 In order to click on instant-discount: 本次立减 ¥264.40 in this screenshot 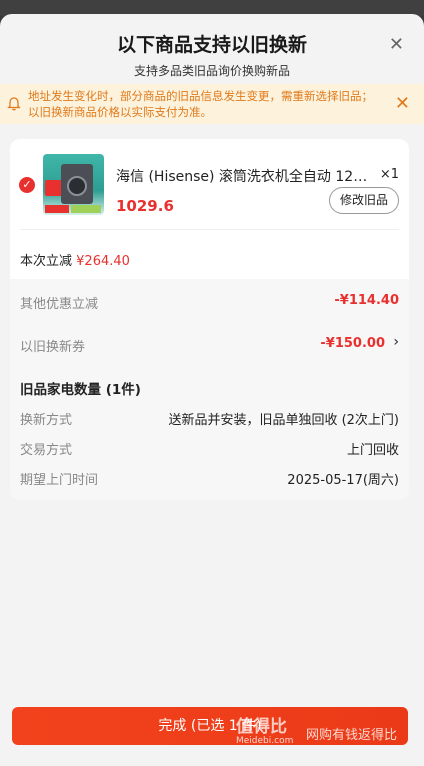, I will do `click(75, 259)`.